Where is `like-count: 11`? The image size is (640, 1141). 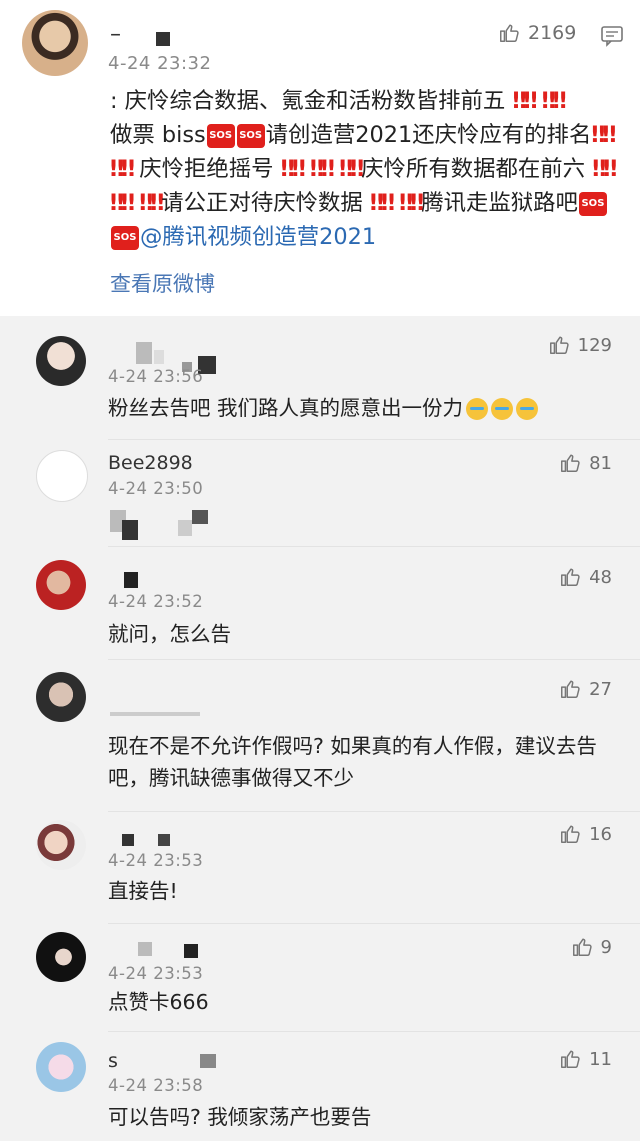 like-count: 11 is located at coordinates (600, 1059).